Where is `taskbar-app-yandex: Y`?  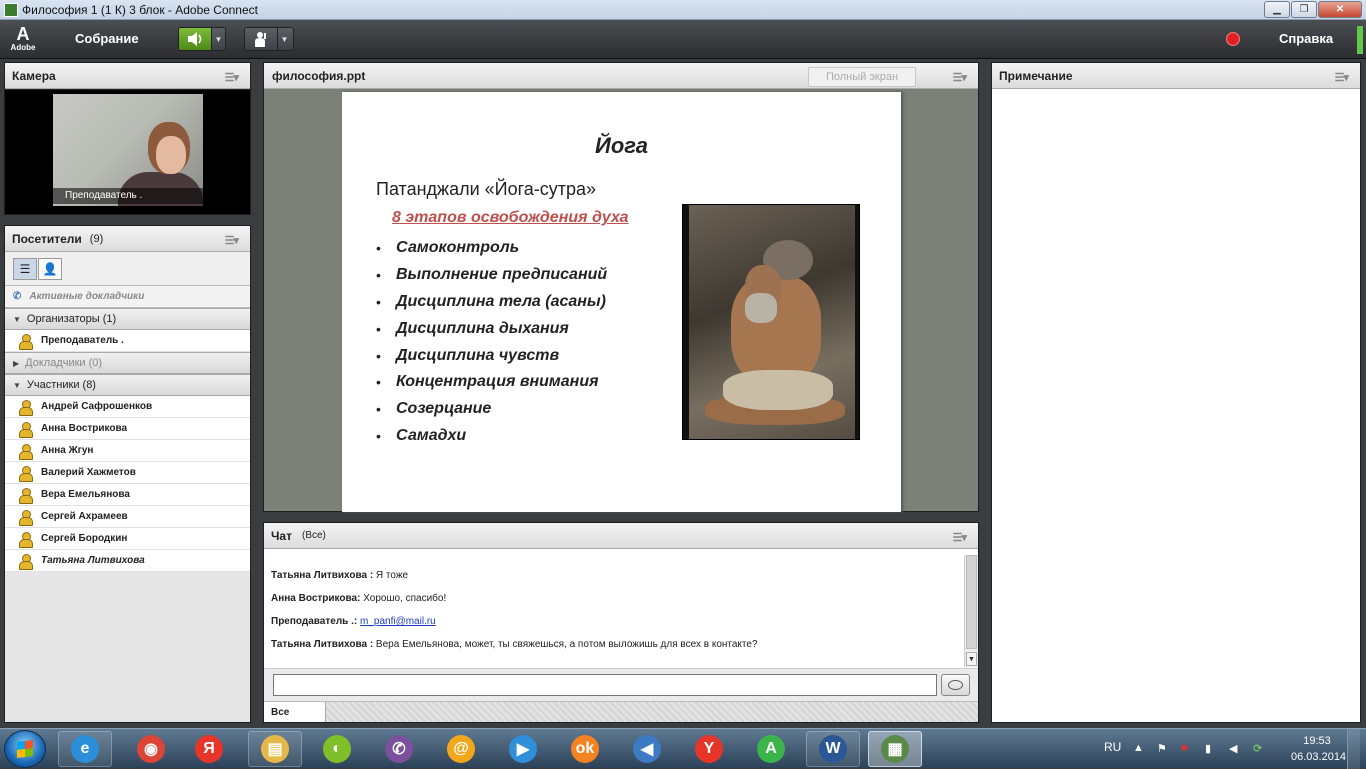
taskbar-app-yandex: Y is located at coordinates (709, 749).